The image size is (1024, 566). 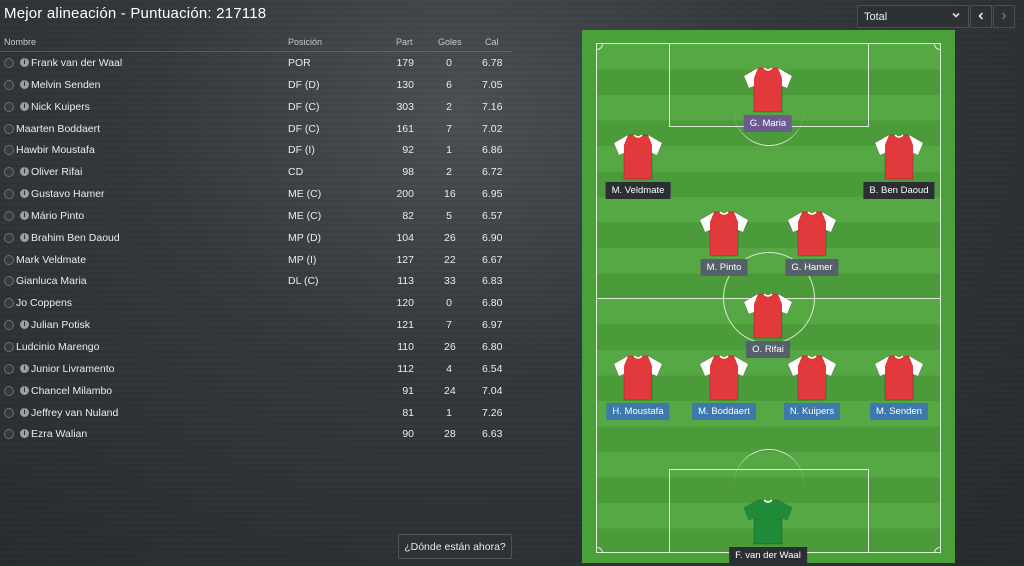 I want to click on player-goals: 16, so click(x=450, y=194).